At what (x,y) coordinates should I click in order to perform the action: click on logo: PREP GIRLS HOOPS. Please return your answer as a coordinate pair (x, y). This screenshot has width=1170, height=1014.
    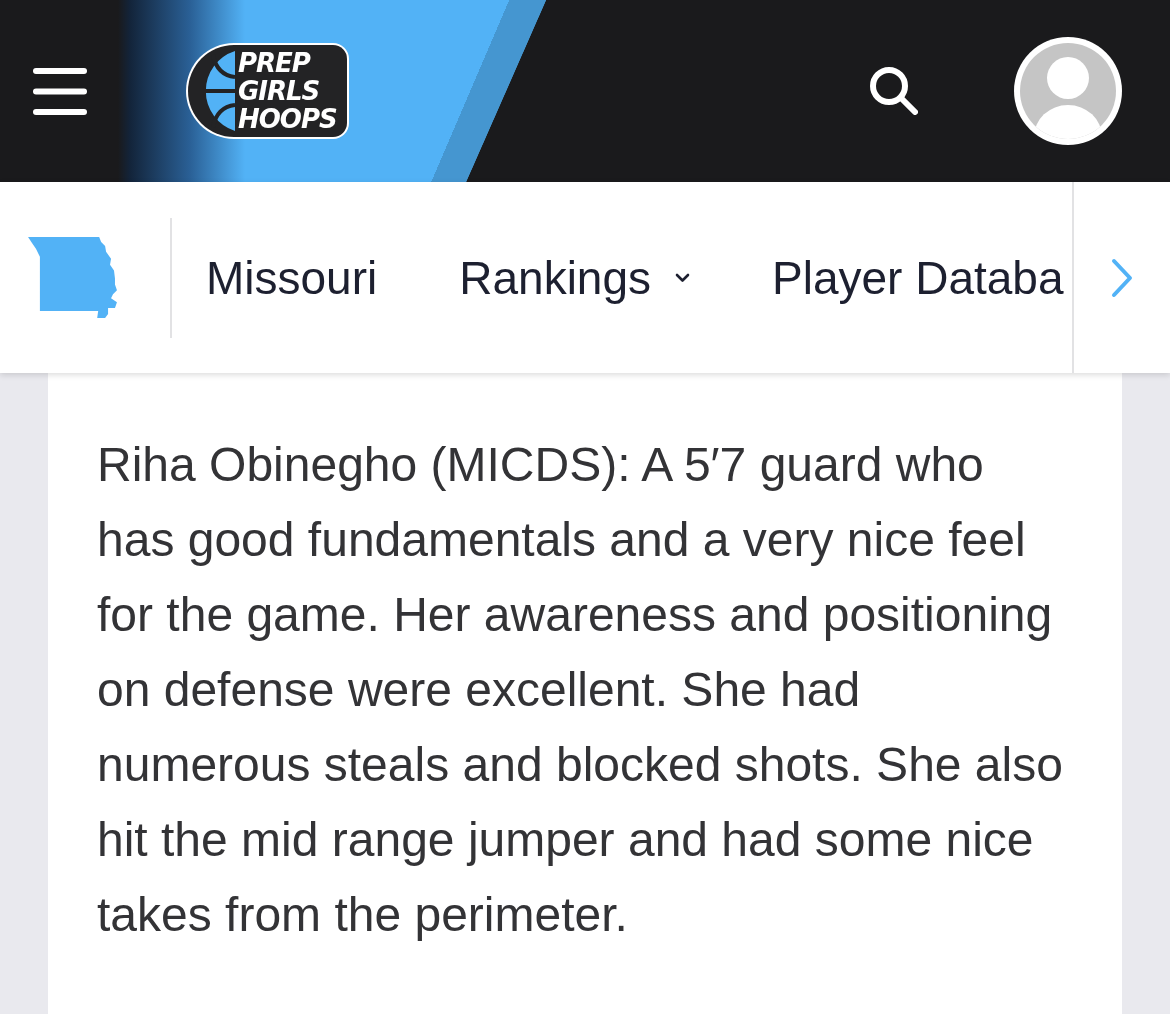
    Looking at the image, I should click on (267, 91).